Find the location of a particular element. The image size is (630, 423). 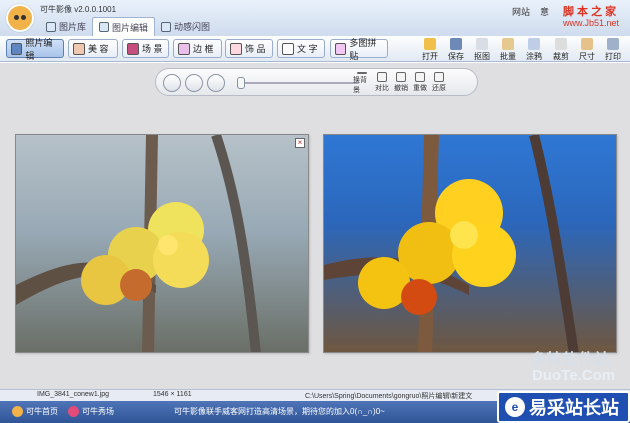

folder-icon is located at coordinates (430, 44).